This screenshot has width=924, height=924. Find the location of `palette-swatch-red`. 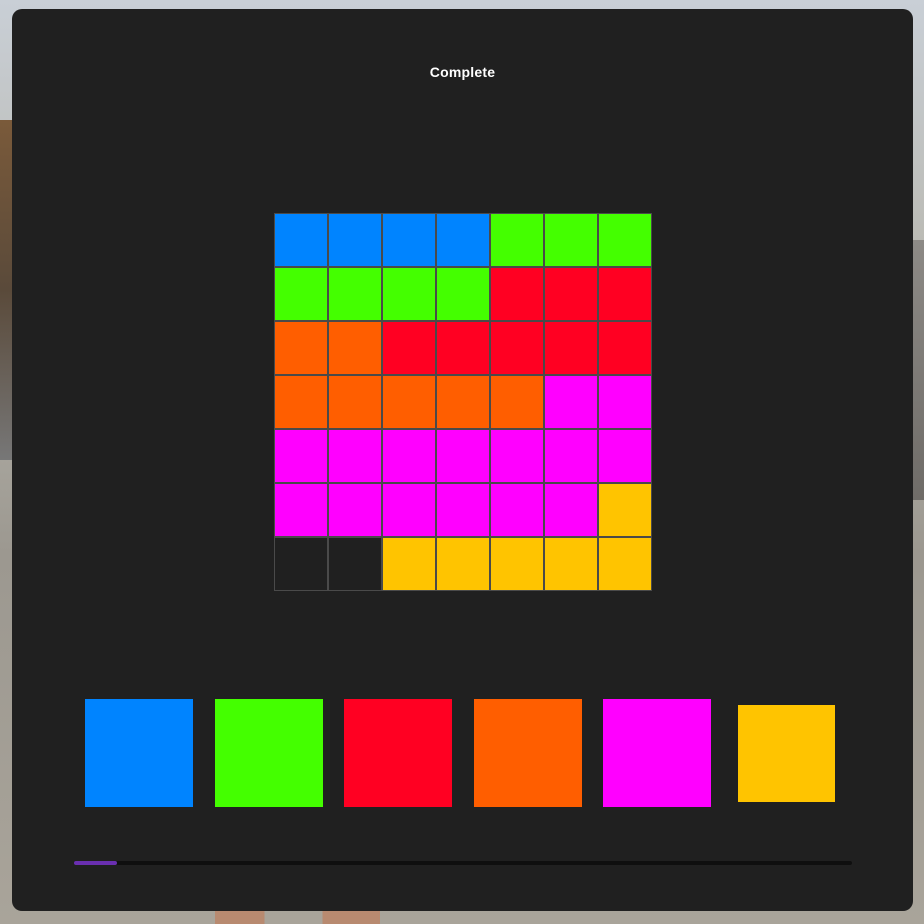

palette-swatch-red is located at coordinates (398, 753).